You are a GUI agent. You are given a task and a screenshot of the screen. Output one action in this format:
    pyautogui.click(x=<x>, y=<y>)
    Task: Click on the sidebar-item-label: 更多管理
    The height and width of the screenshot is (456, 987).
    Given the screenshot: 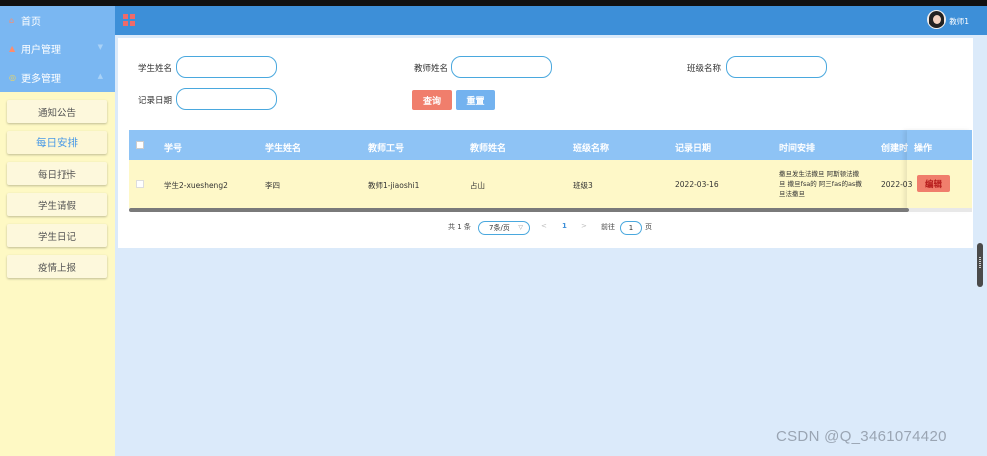 What is the action you would take?
    pyautogui.click(x=41, y=79)
    